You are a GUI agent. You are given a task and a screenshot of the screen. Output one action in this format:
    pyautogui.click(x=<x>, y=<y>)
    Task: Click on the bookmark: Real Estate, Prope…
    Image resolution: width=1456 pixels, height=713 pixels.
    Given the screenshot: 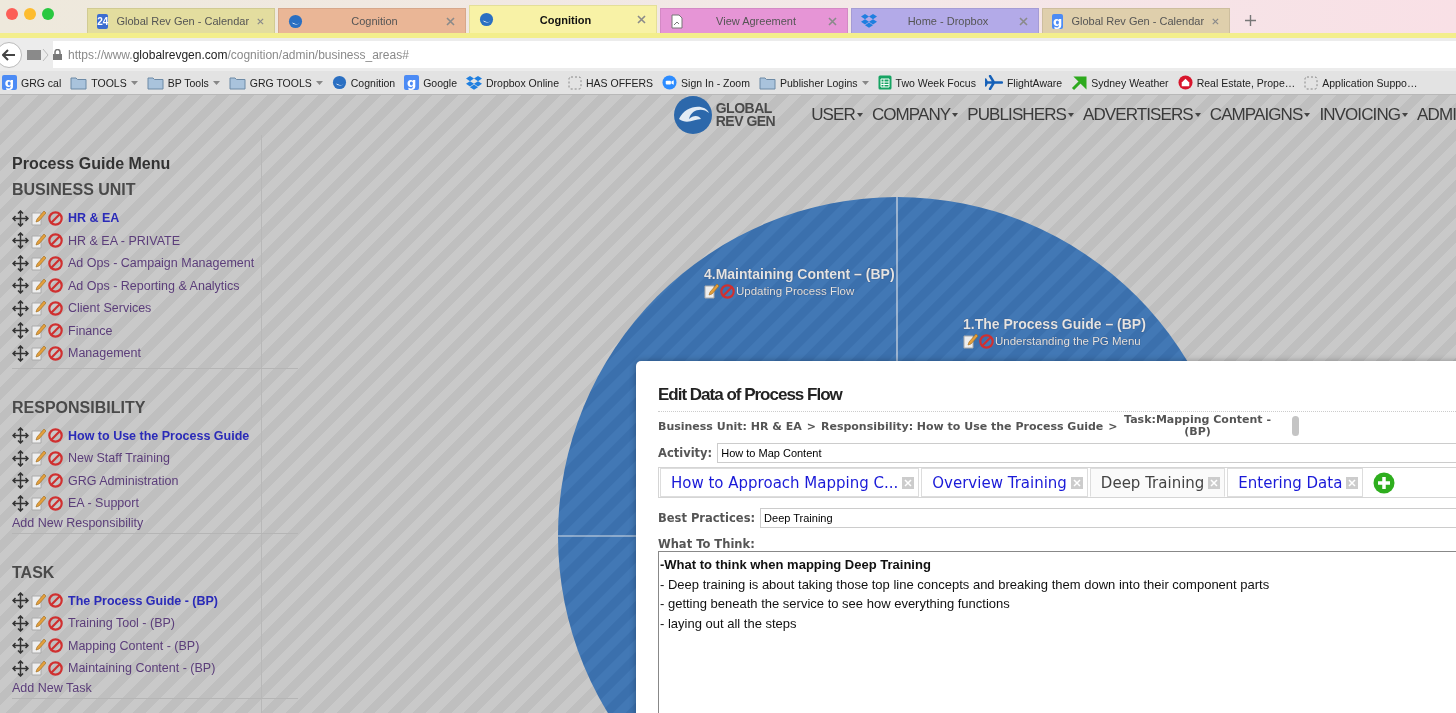 What is the action you would take?
    pyautogui.click(x=1236, y=82)
    